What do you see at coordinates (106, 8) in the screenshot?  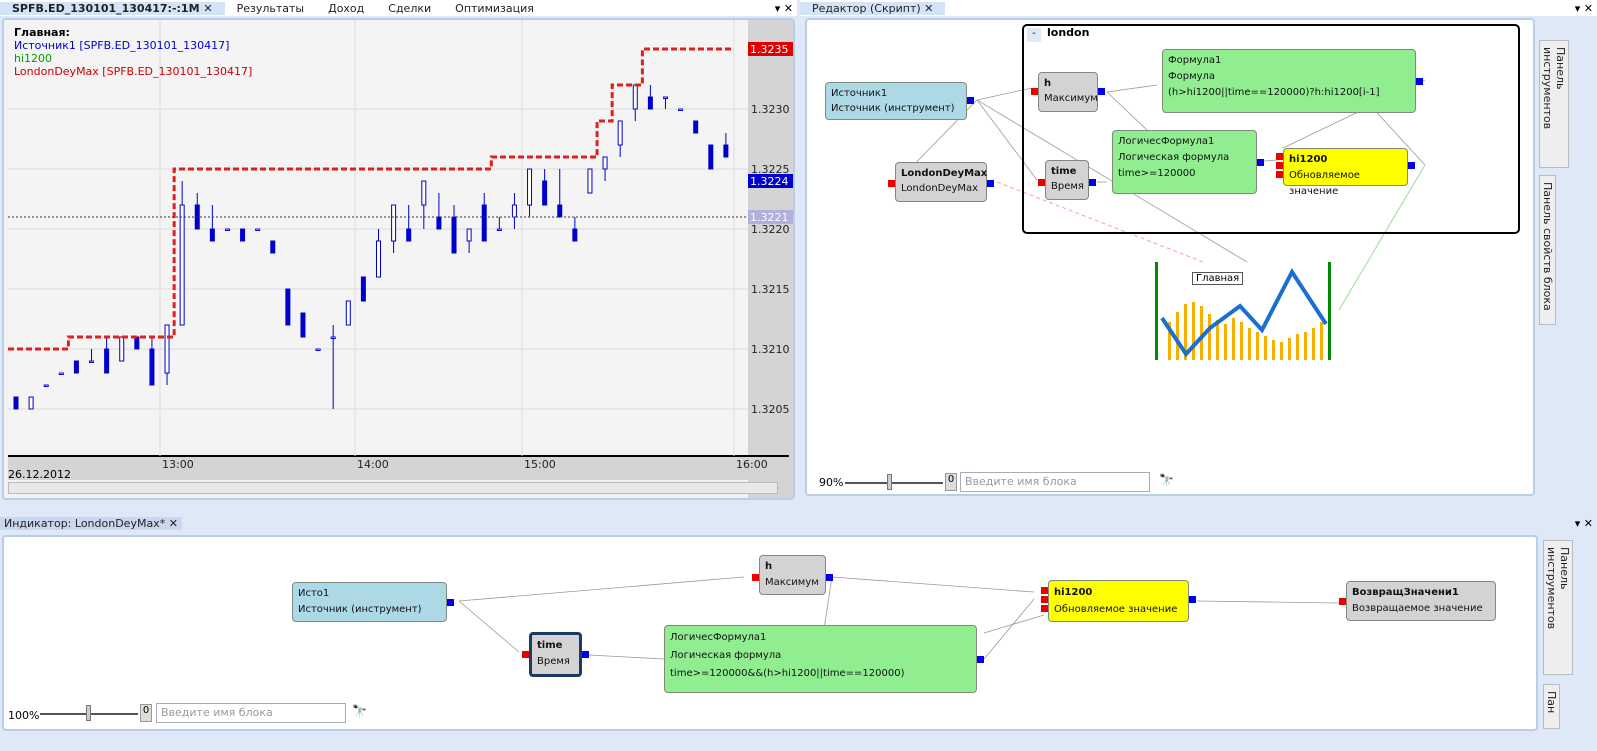 I see `tab-label: SPFB.ED_130101_130417:-:1M` at bounding box center [106, 8].